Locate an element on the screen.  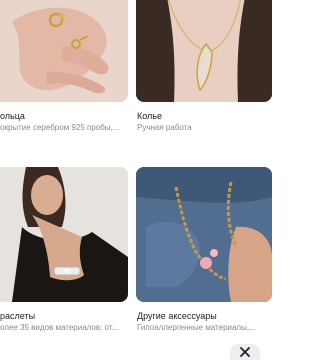
close-button is located at coordinates (245, 352).